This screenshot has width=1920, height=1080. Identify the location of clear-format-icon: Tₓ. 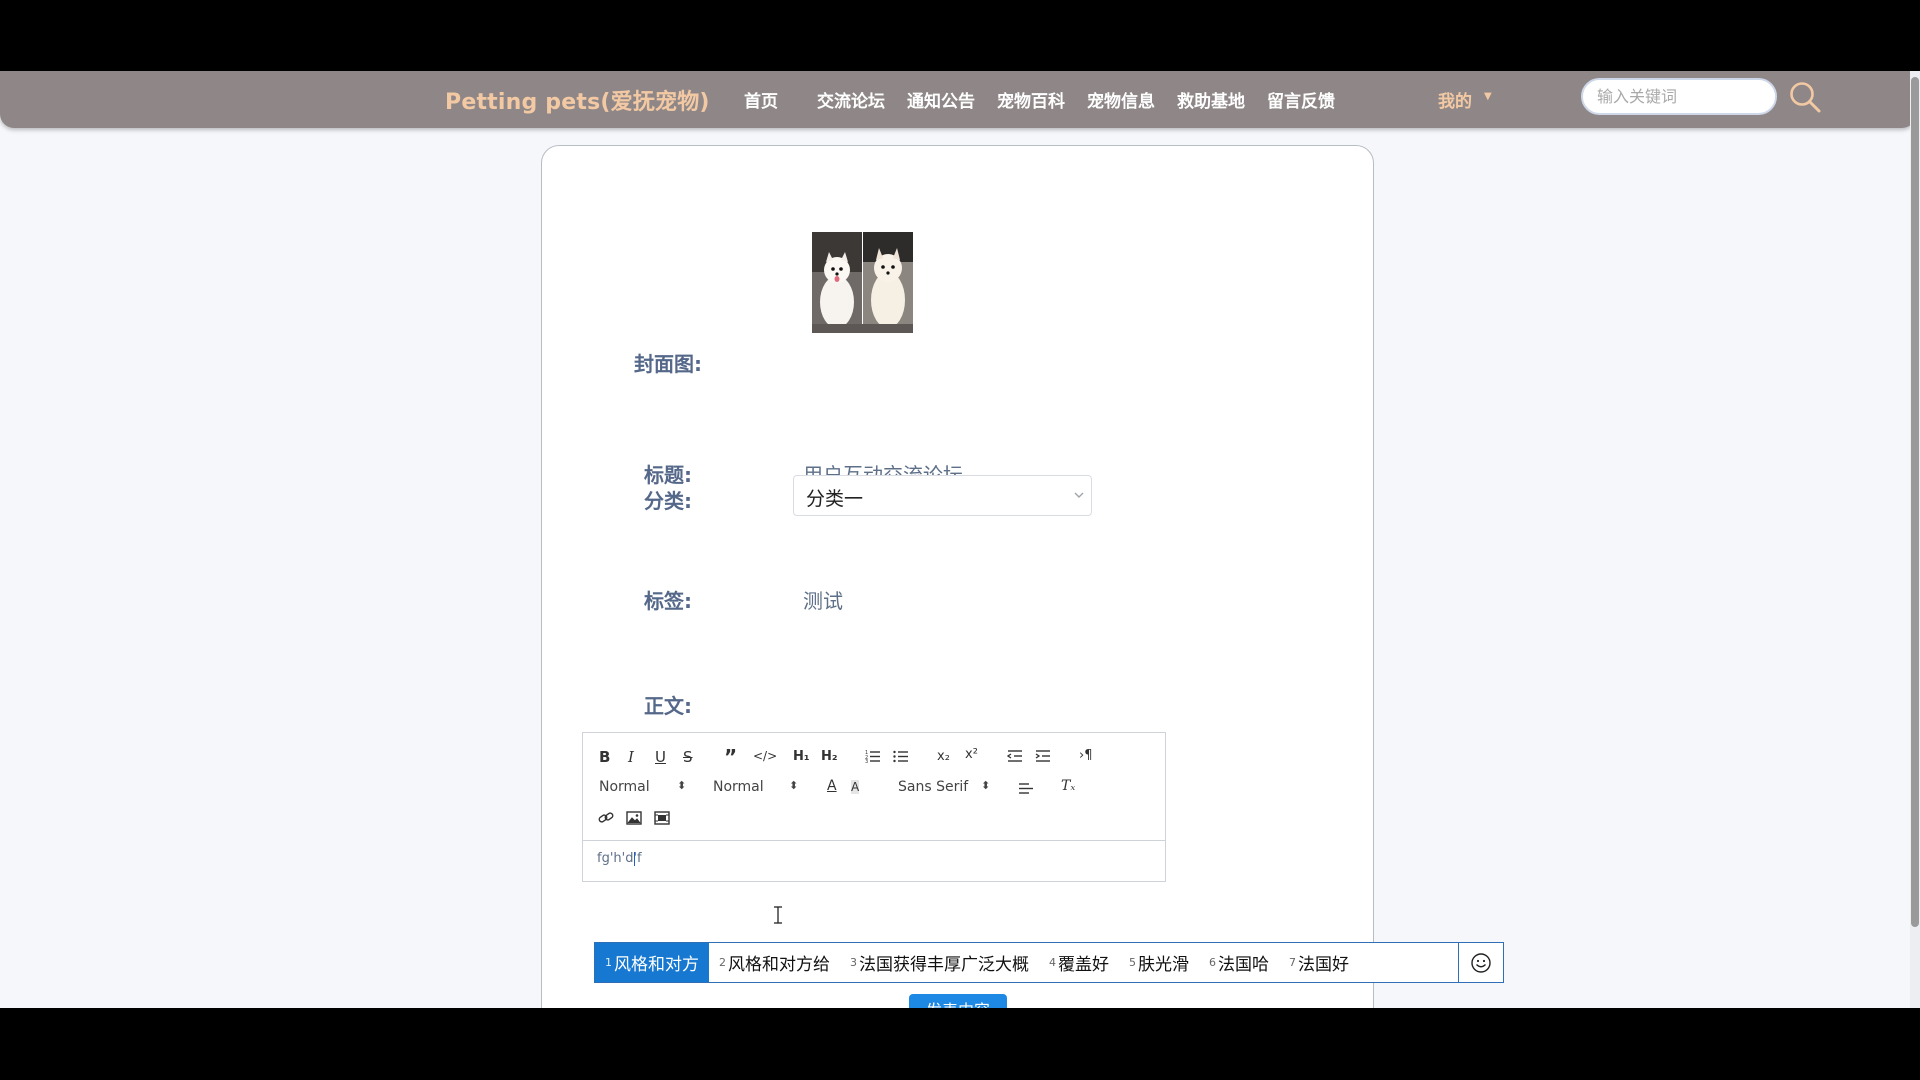
(1068, 786).